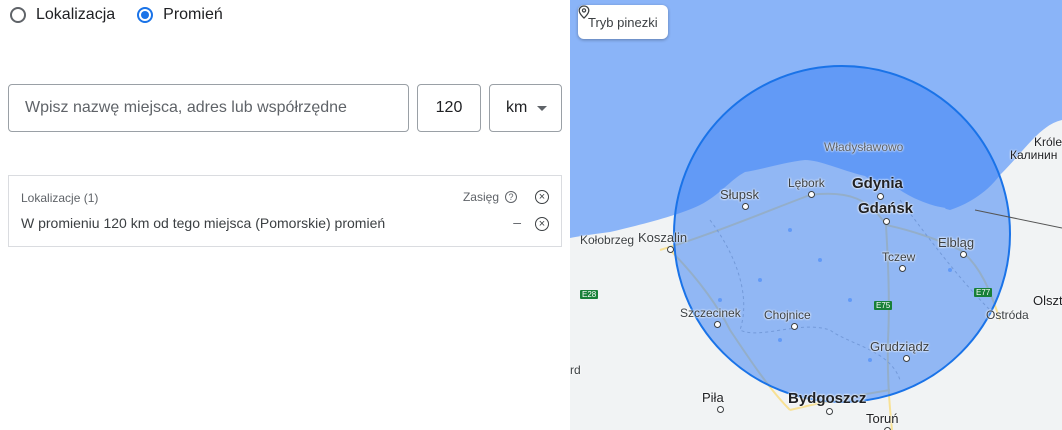 The width and height of the screenshot is (1062, 430). Describe the element at coordinates (883, 305) in the screenshot. I see `map-road-shield: E75` at that location.